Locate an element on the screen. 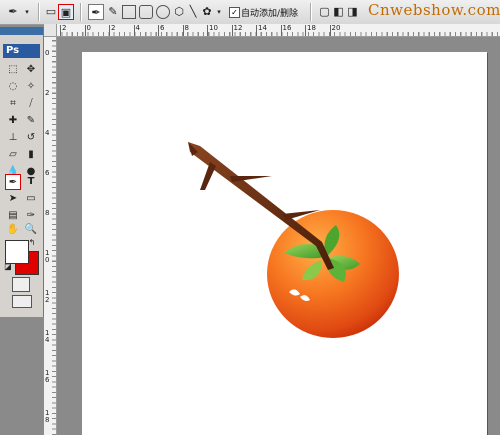  ruler-left-label: 2 is located at coordinates (47, 93).